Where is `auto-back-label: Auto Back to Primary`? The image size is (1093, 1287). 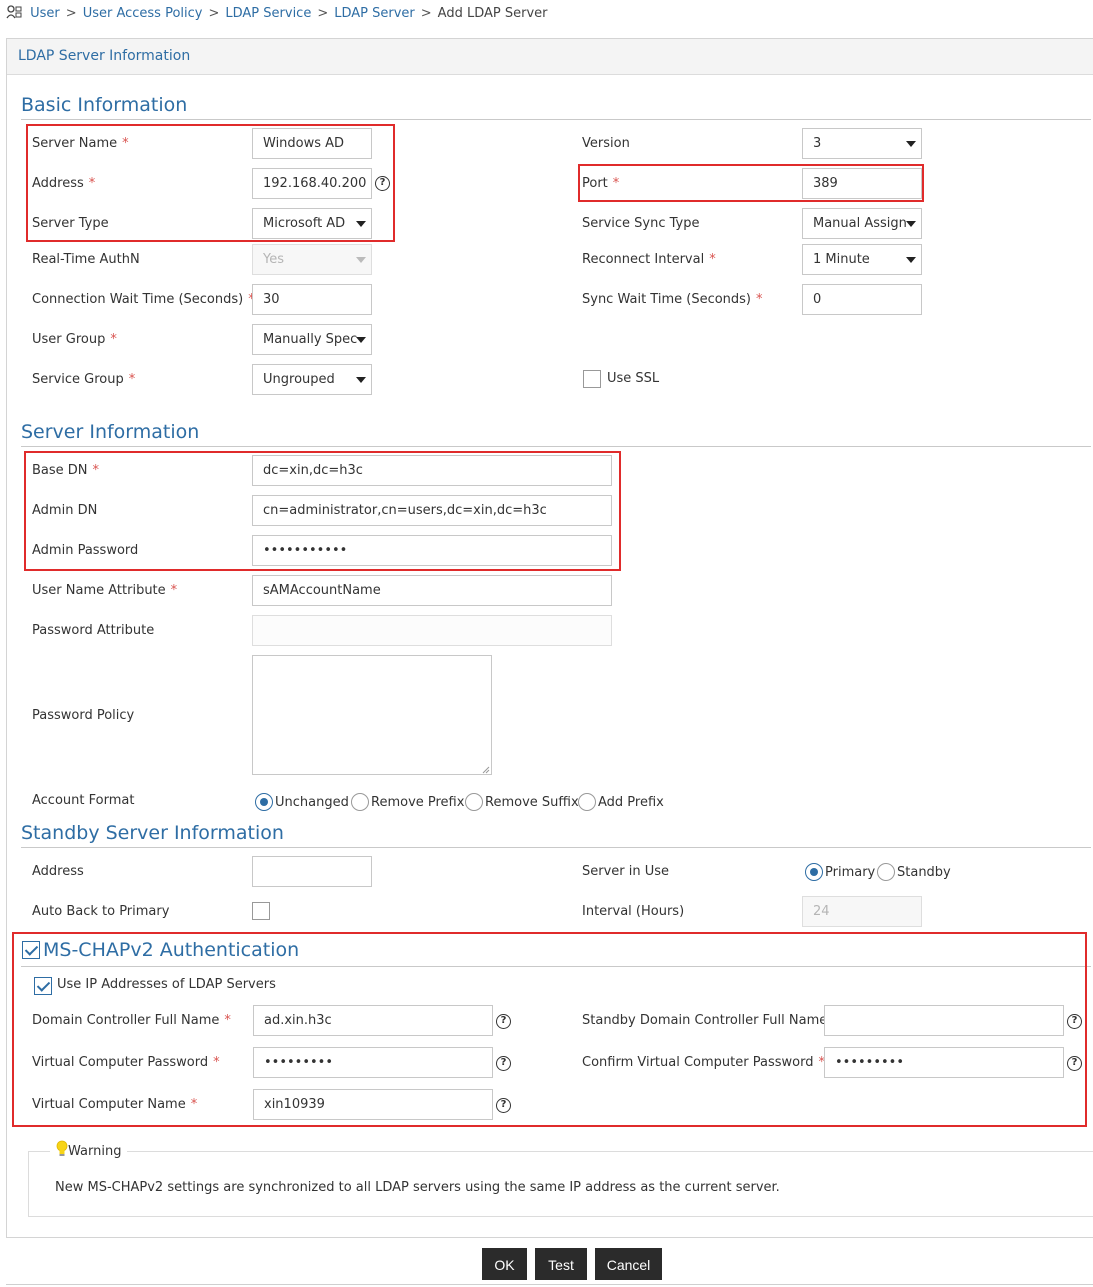
auto-back-label: Auto Back to Primary is located at coordinates (101, 911).